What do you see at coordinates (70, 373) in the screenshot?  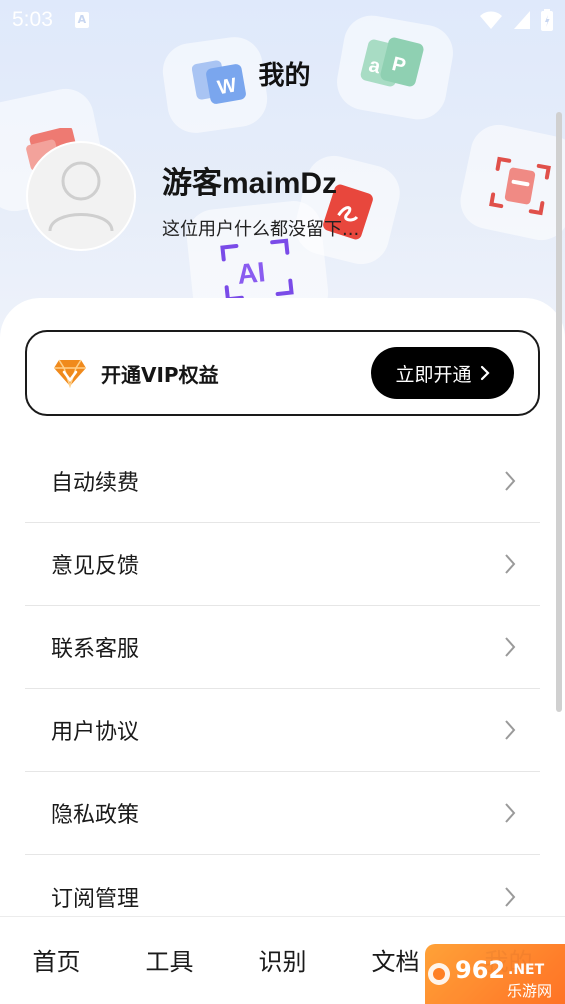 I see `diamond-icon` at bounding box center [70, 373].